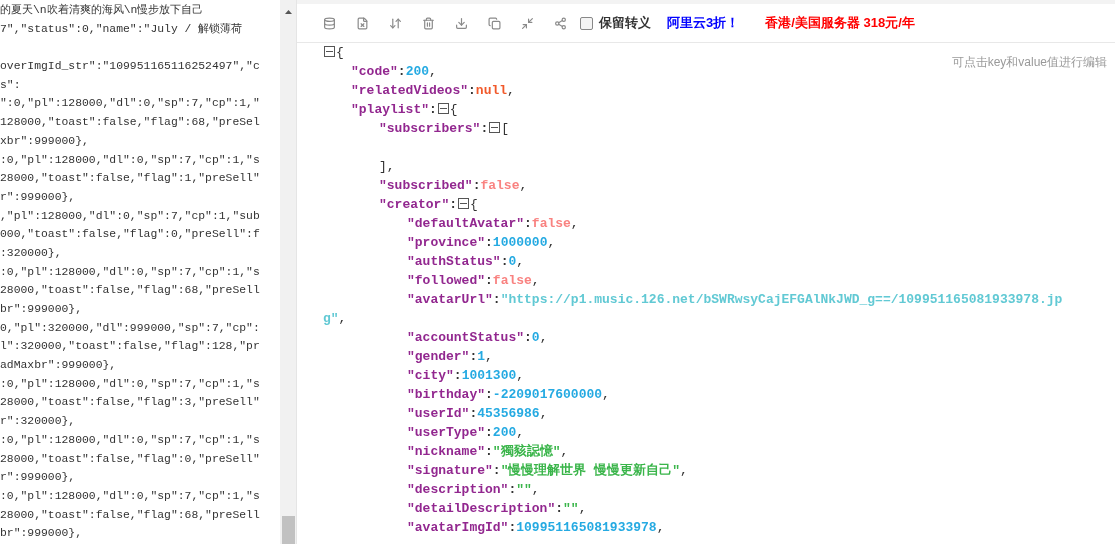  Describe the element at coordinates (703, 23) in the screenshot. I see `promo-link: 阿里云3折！` at that location.